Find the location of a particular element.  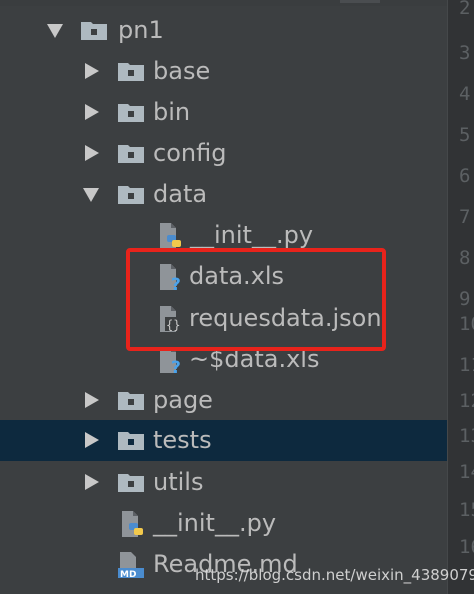

tree-node-bin: bin is located at coordinates (223, 112).